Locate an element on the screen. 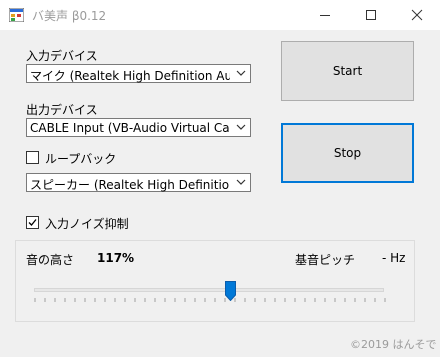 The image size is (440, 357). copyright-text: ©2019 はんそで is located at coordinates (393, 344).